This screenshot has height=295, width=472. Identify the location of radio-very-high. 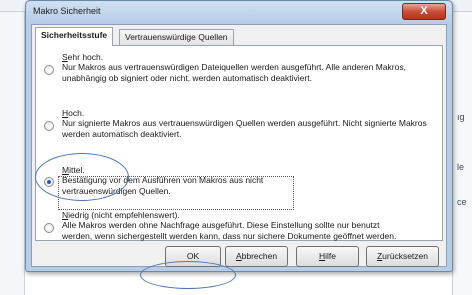
(49, 70).